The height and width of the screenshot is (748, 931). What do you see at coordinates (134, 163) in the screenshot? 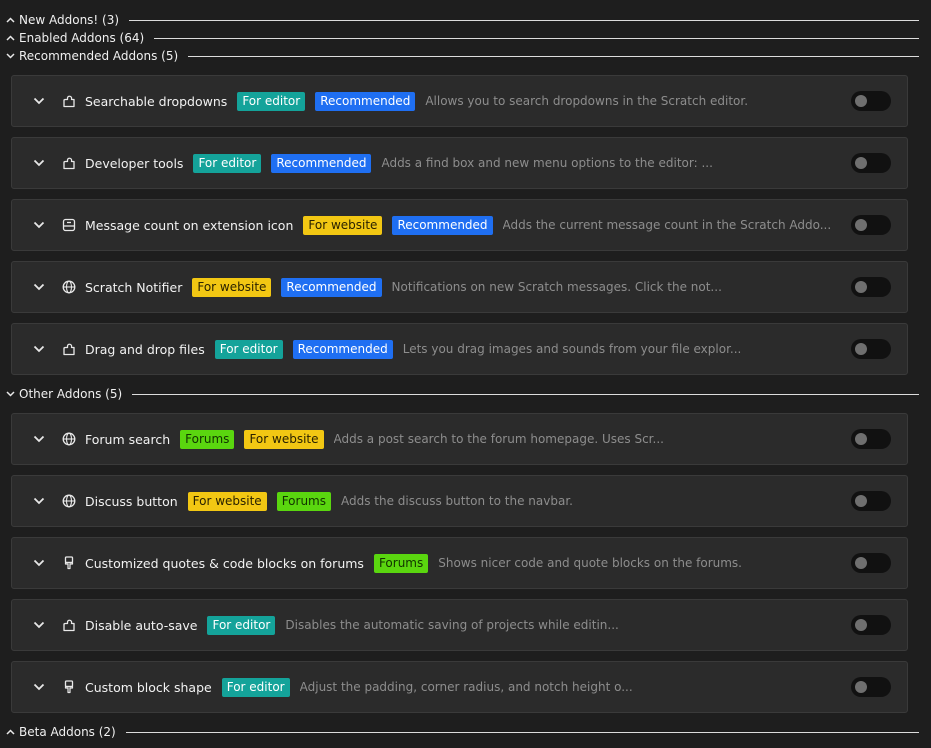
I see `addon-name: Developer tools` at bounding box center [134, 163].